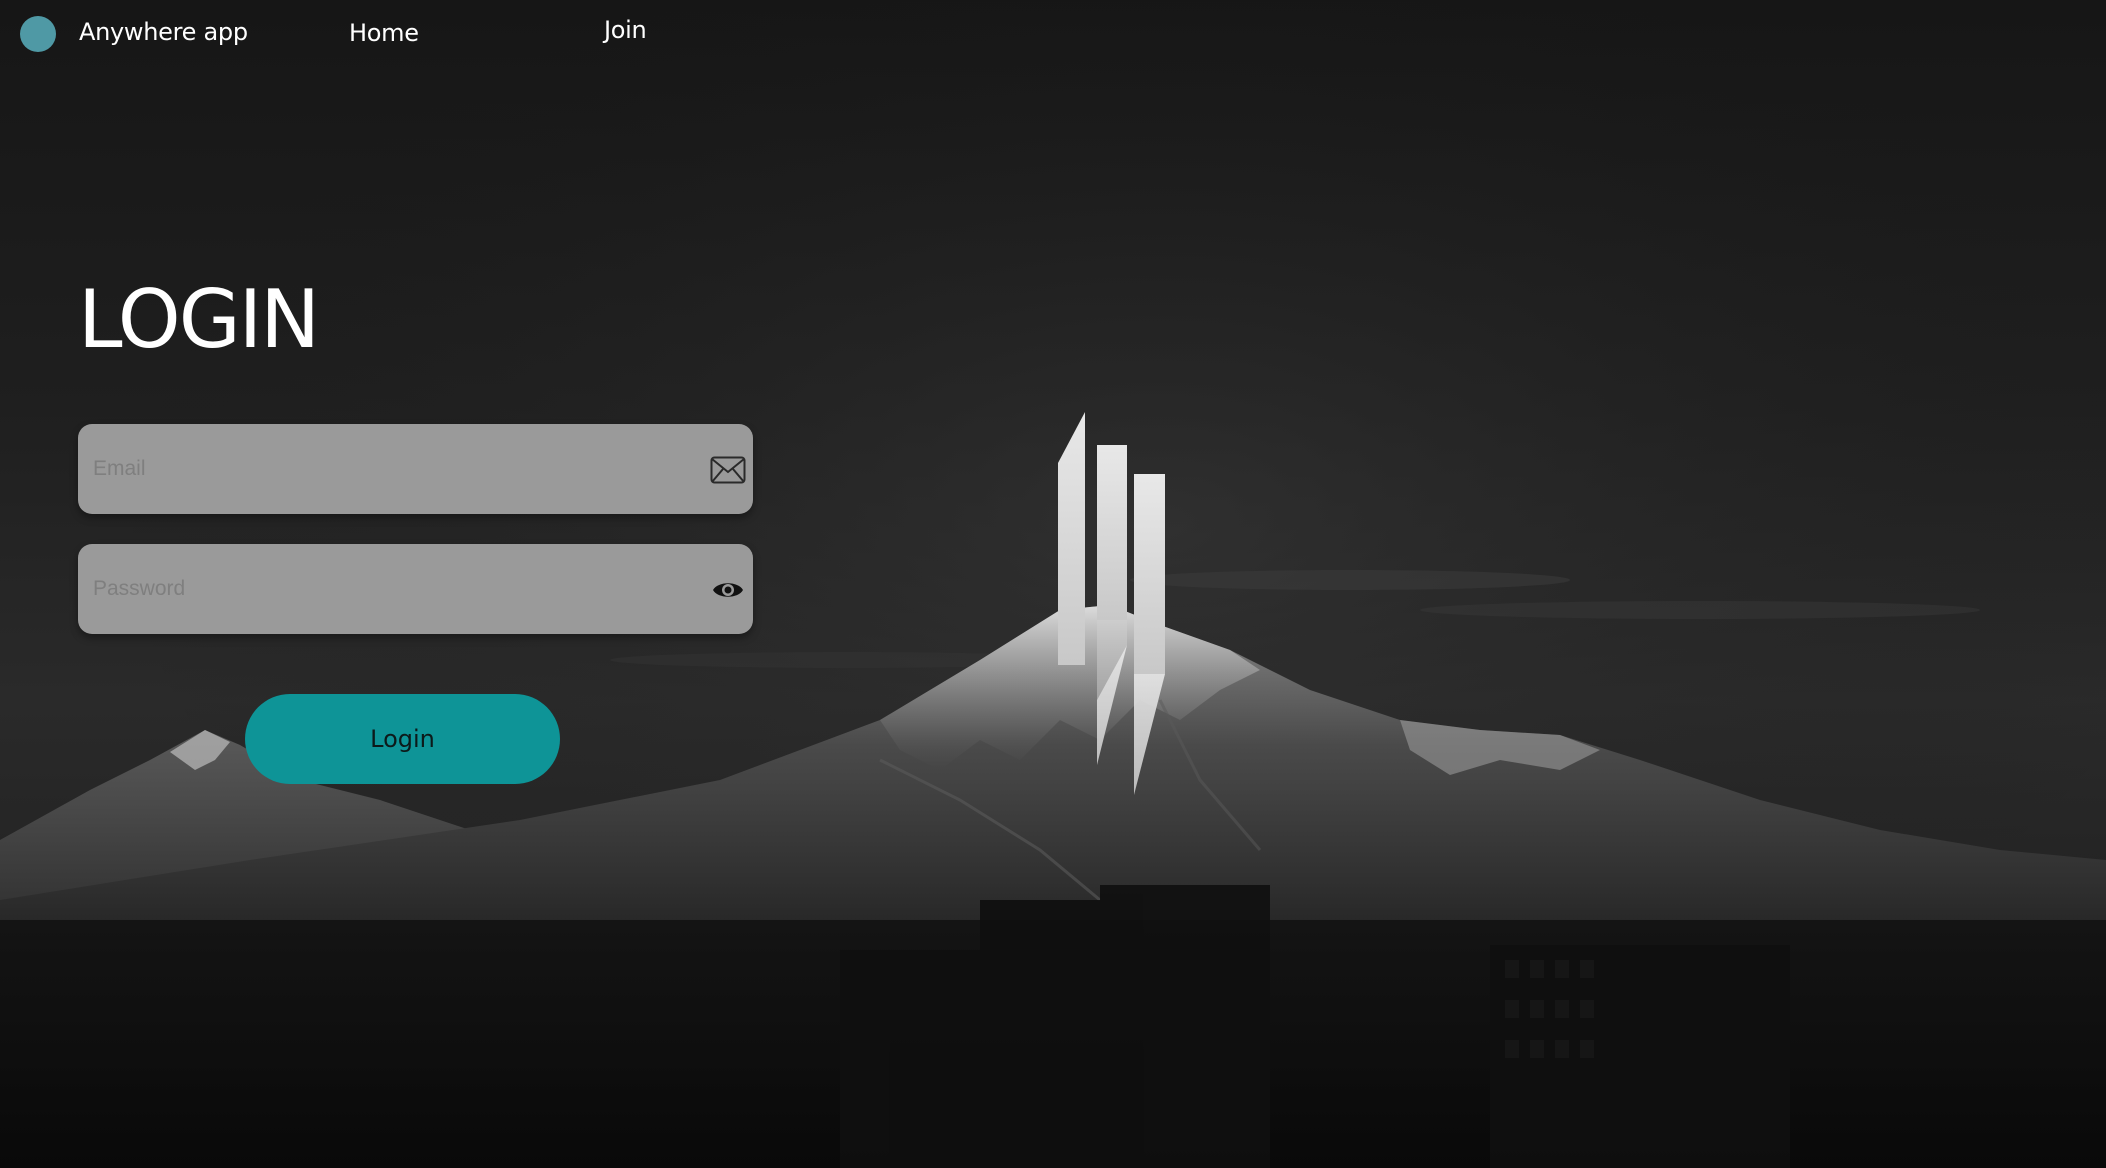 The height and width of the screenshot is (1168, 2106). Describe the element at coordinates (728, 590) in the screenshot. I see `eye-icon` at that location.